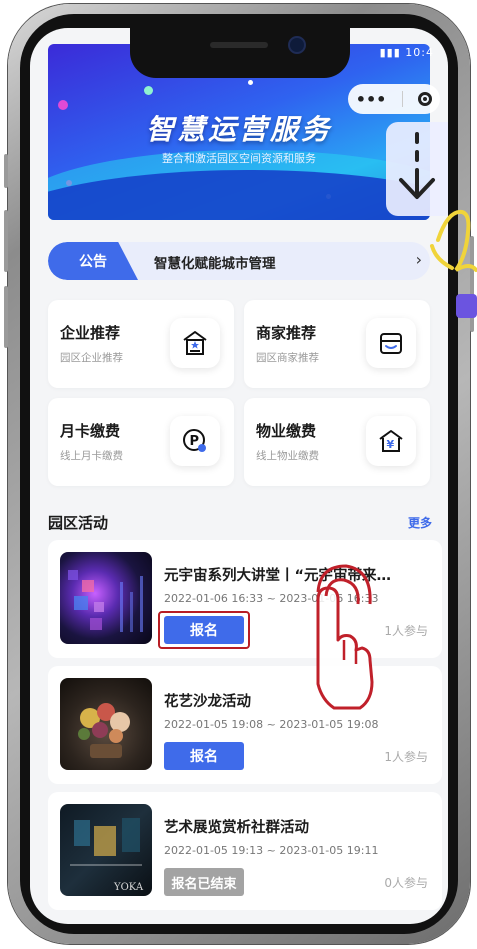 This screenshot has height=949, width=477. Describe the element at coordinates (90, 333) in the screenshot. I see `service-title: 企业推荐` at that location.